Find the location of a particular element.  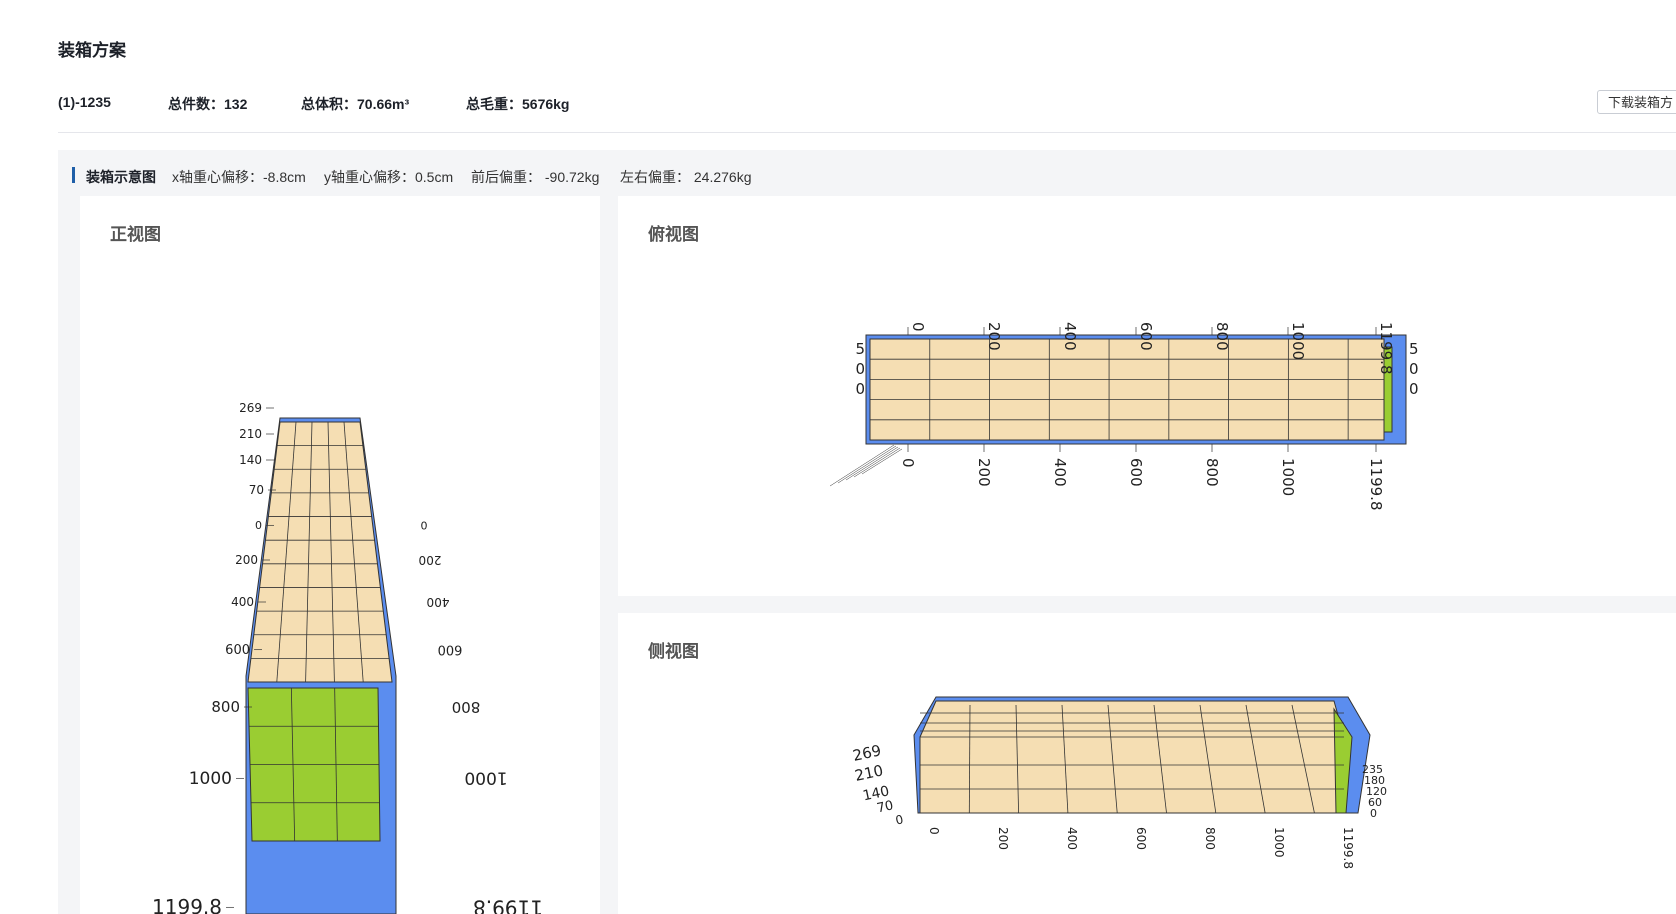

x-center-offset: x轴重心偏移：-8.8cm is located at coordinates (239, 177).